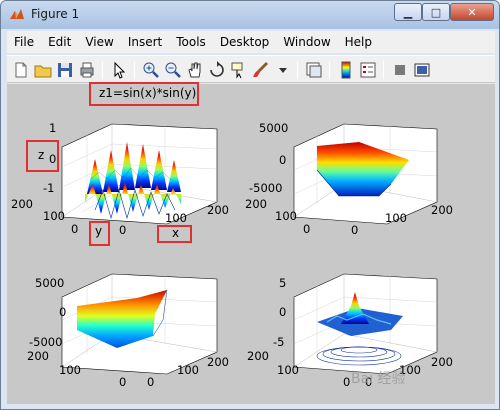 The image size is (500, 410). I want to click on title-bar: Figure 1 ▁ □ ✕, so click(250, 15).